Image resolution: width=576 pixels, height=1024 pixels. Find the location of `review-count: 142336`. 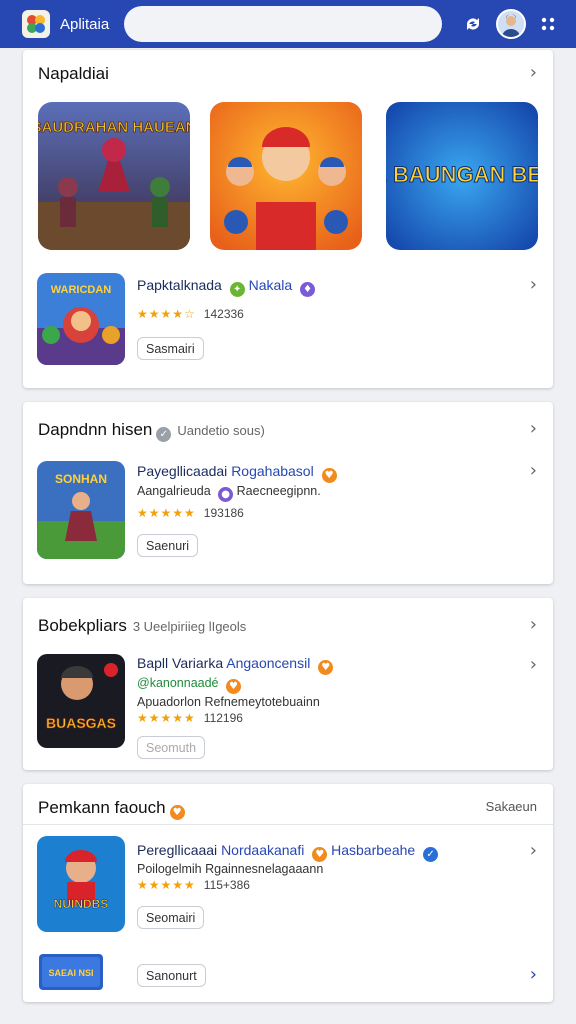

review-count: 142336 is located at coordinates (223, 314).